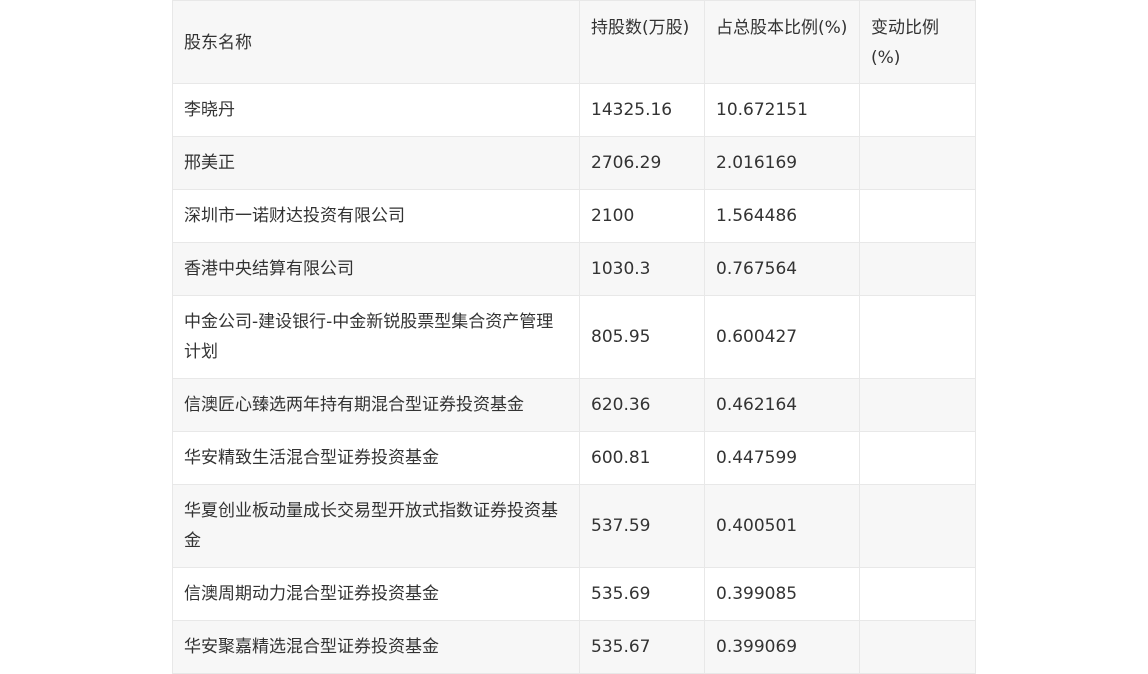 The width and height of the screenshot is (1148, 674). I want to click on cell-ratio: 0.400501, so click(782, 526).